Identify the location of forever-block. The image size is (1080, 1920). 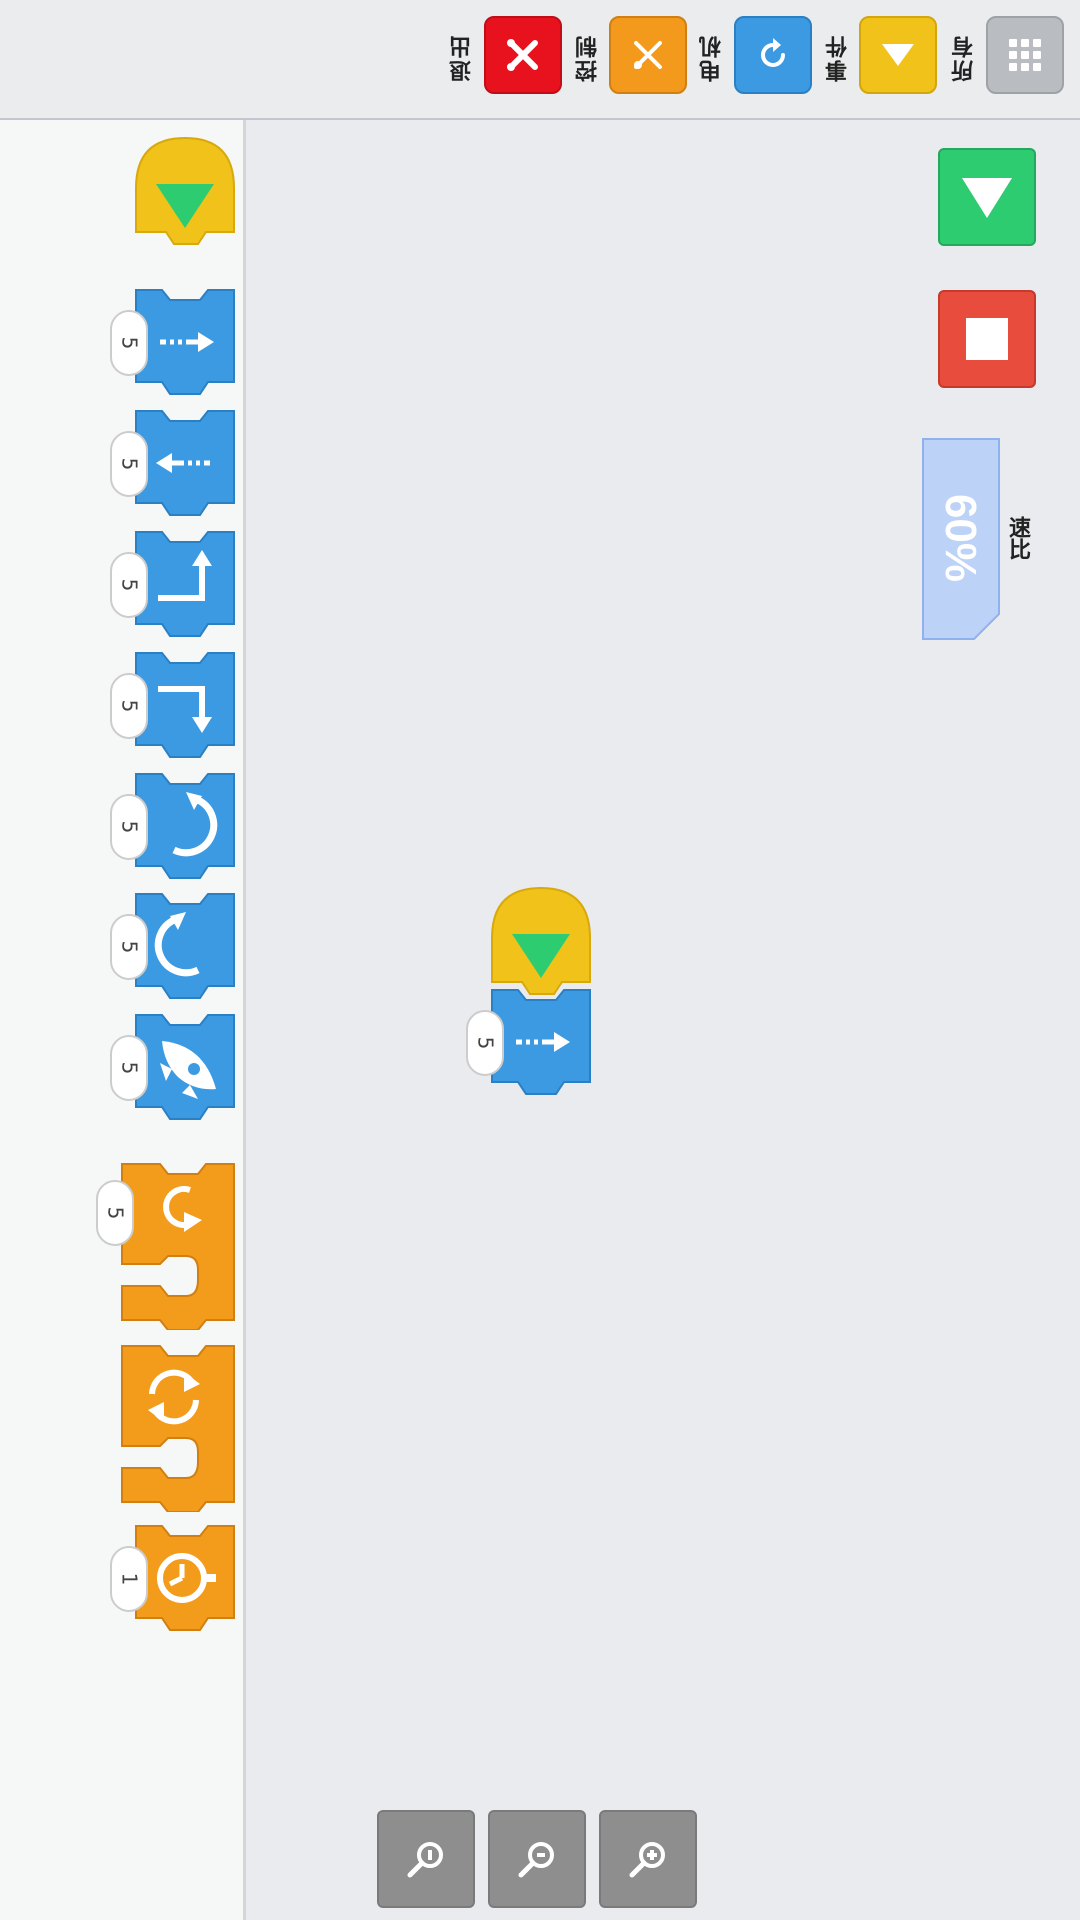
(178, 1427).